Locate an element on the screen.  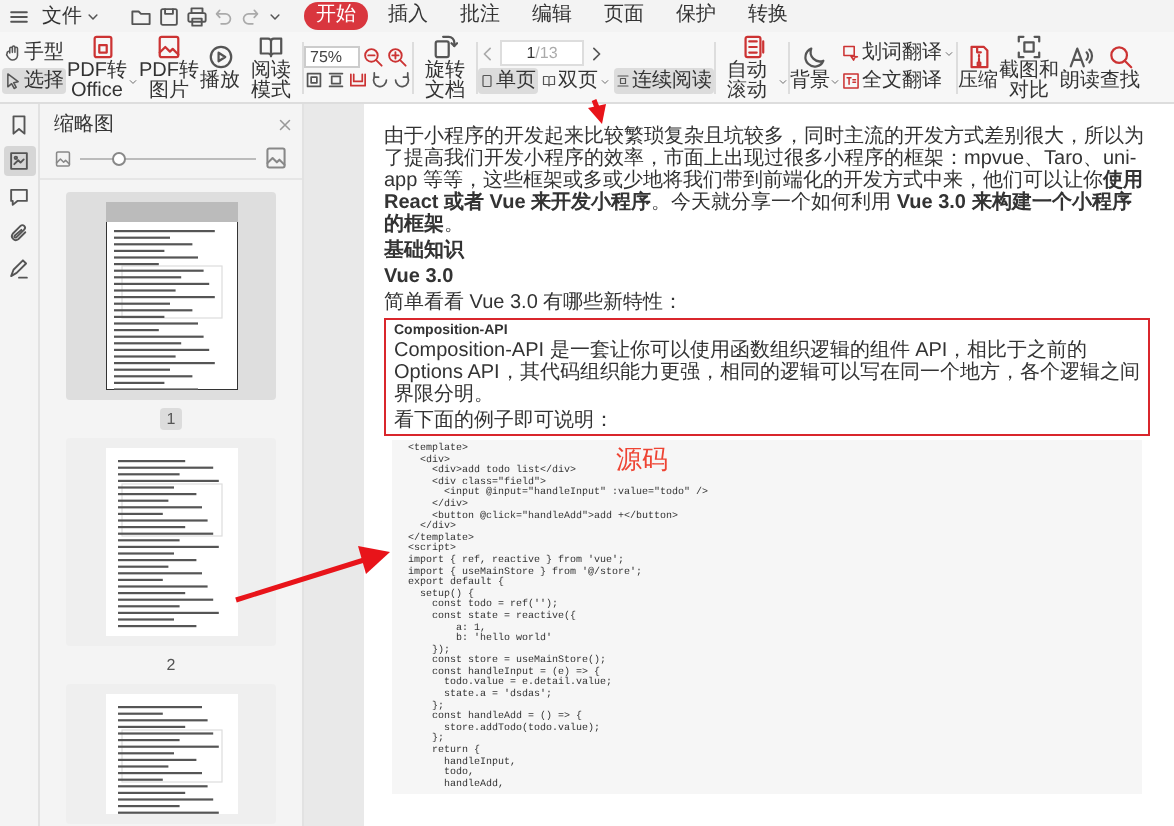
thumbnail-icon is located at coordinates (19, 161).